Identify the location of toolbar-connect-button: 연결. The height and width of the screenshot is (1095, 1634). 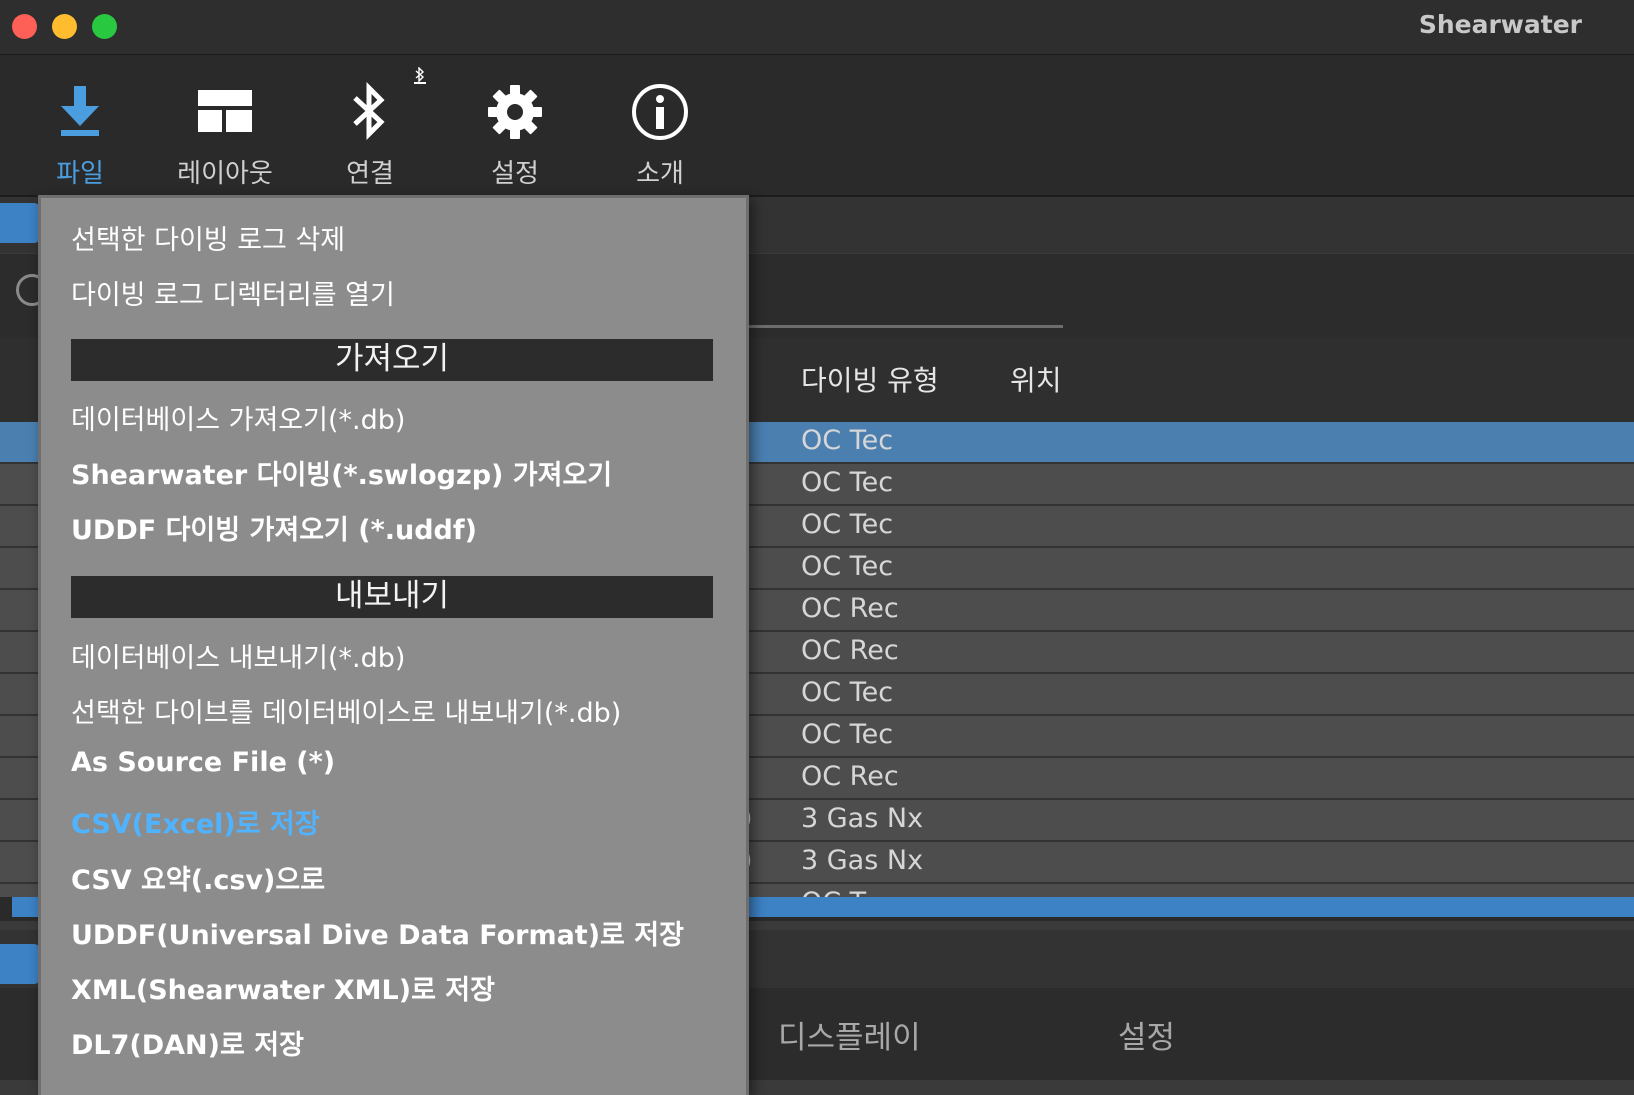
(370, 125).